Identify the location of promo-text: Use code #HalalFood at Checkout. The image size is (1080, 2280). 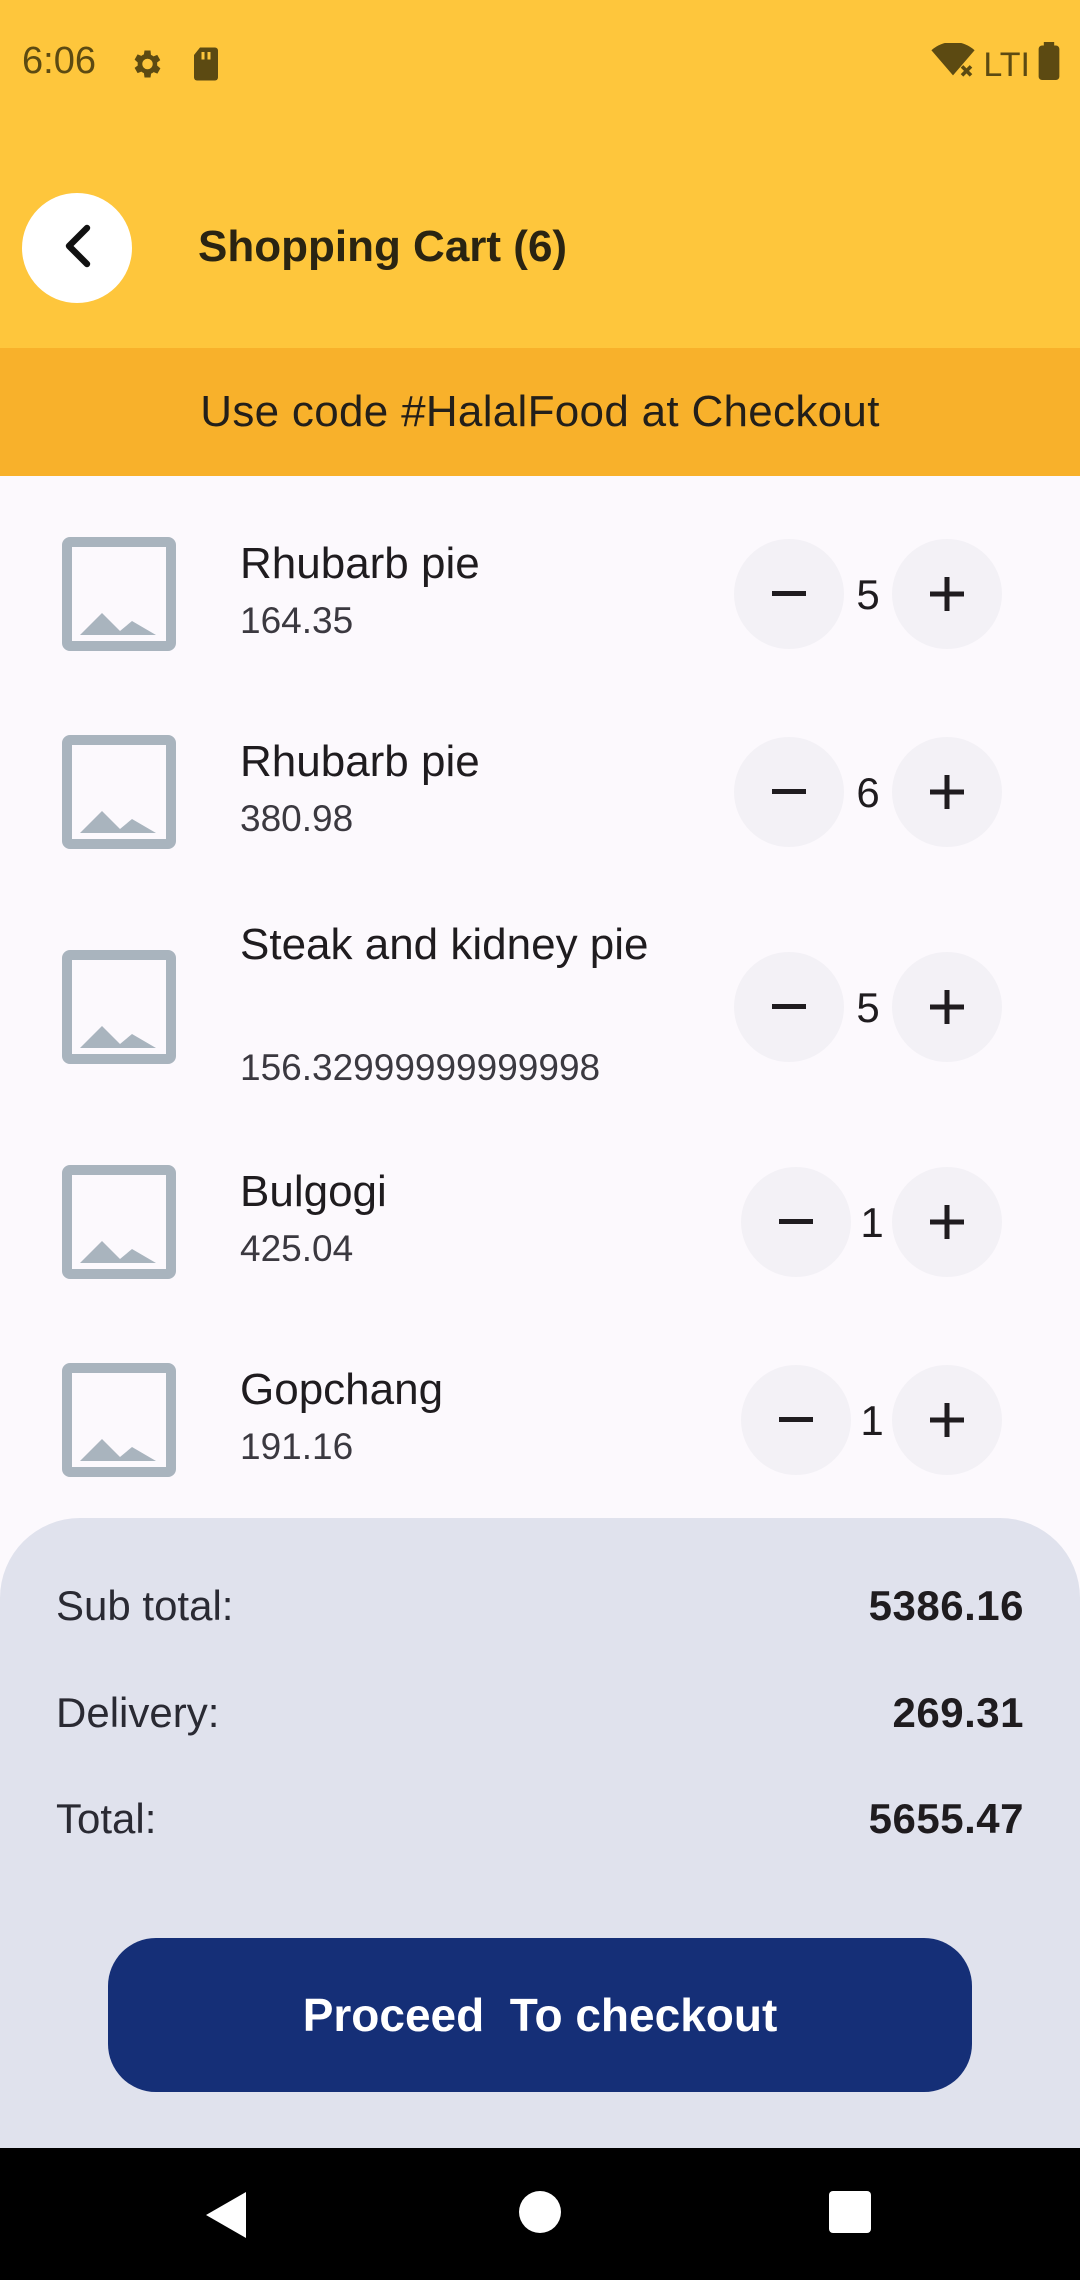
(540, 411).